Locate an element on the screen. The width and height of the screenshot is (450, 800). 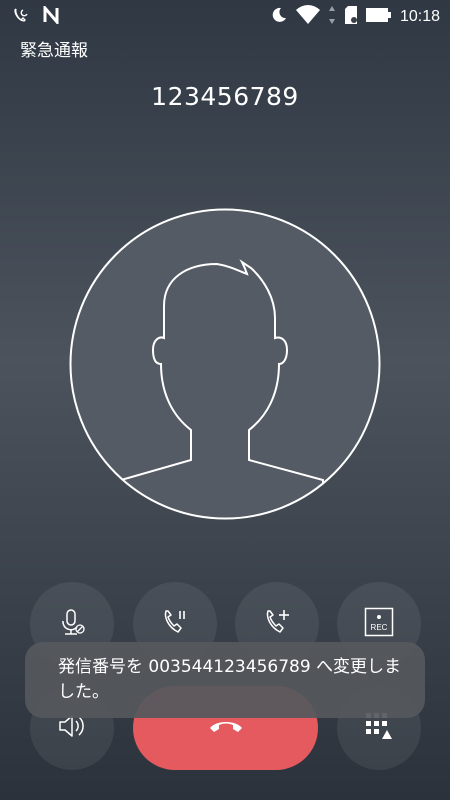
end-call-icon is located at coordinates (226, 728).